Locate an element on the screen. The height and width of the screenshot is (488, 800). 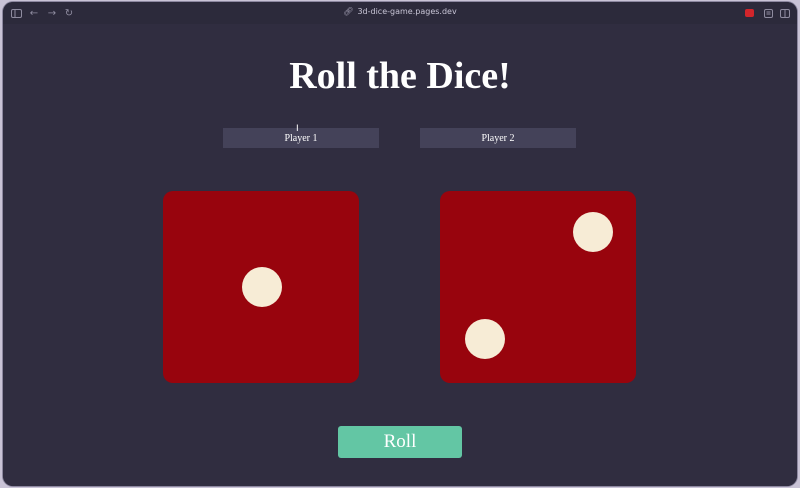
page-title: Roll the Dice! is located at coordinates (400, 76).